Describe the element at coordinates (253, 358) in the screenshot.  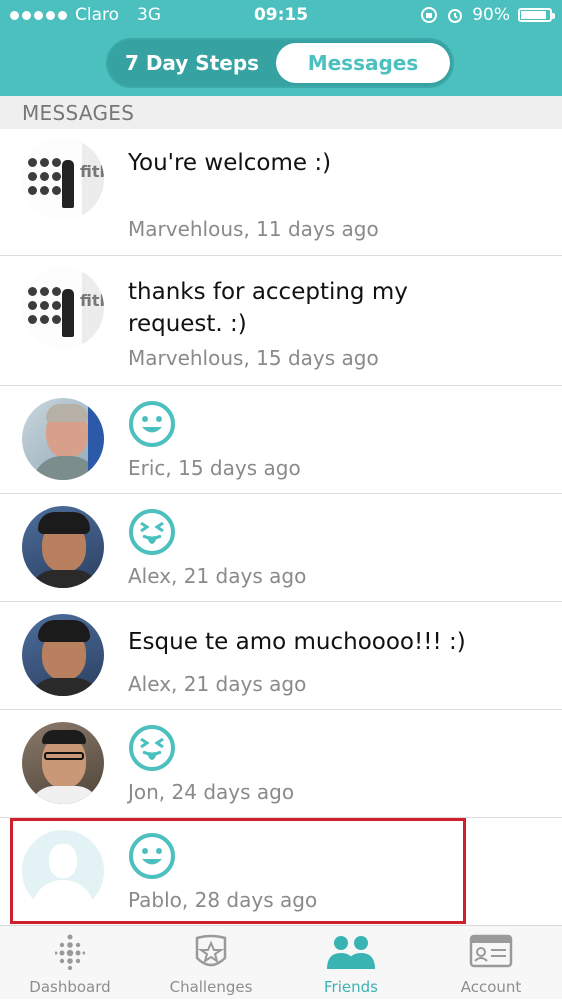
I see `message-meta: Marvehlous, 15 days ago` at that location.